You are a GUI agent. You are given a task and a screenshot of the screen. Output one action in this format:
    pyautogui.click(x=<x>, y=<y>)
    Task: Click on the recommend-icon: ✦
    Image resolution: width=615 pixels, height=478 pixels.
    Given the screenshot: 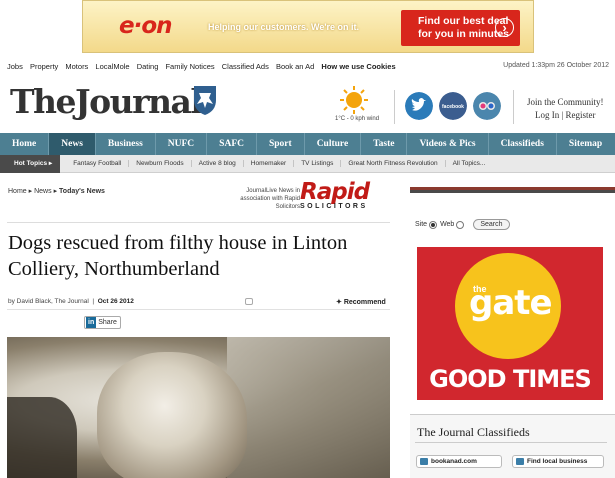 What is the action you would take?
    pyautogui.click(x=340, y=302)
    